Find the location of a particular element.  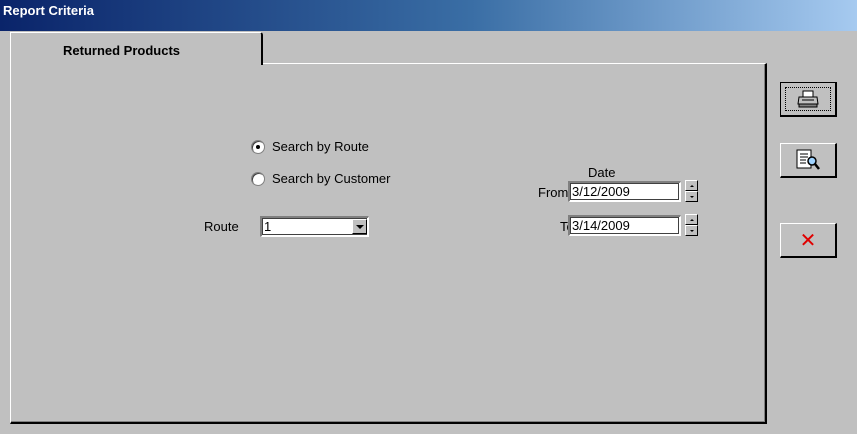

preview-button is located at coordinates (808, 160).